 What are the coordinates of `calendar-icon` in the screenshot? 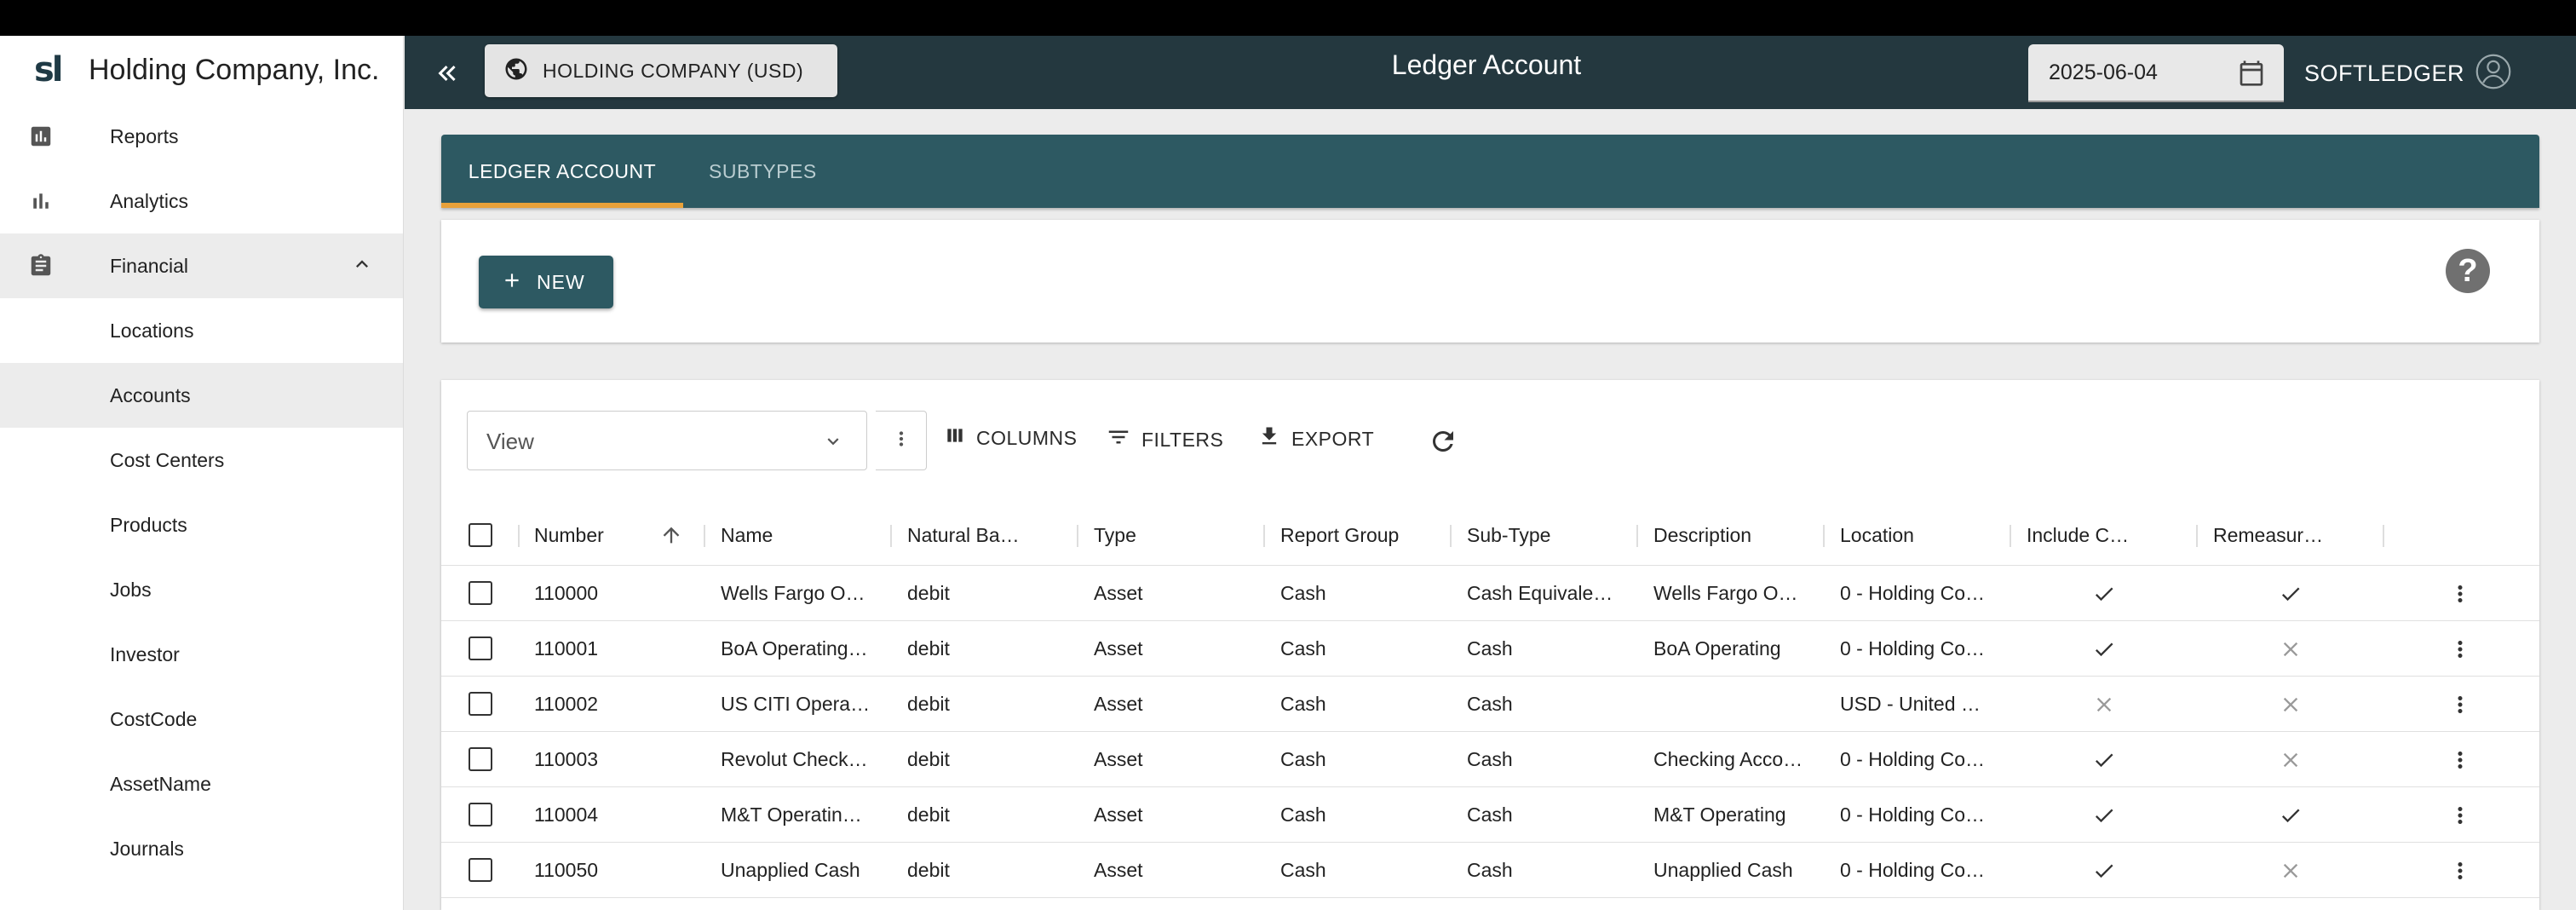 It's located at (2251, 75).